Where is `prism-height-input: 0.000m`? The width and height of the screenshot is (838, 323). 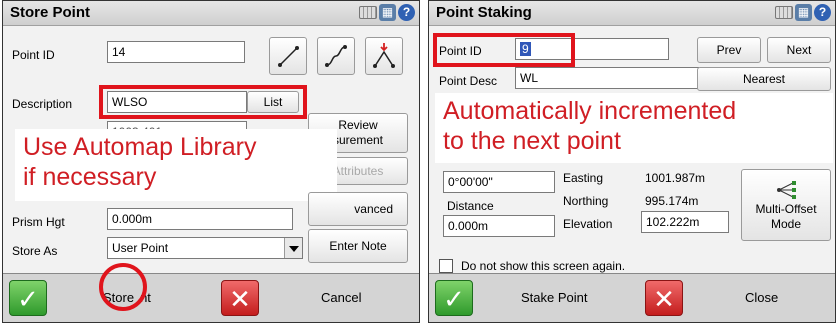
prism-height-input: 0.000m is located at coordinates (200, 219).